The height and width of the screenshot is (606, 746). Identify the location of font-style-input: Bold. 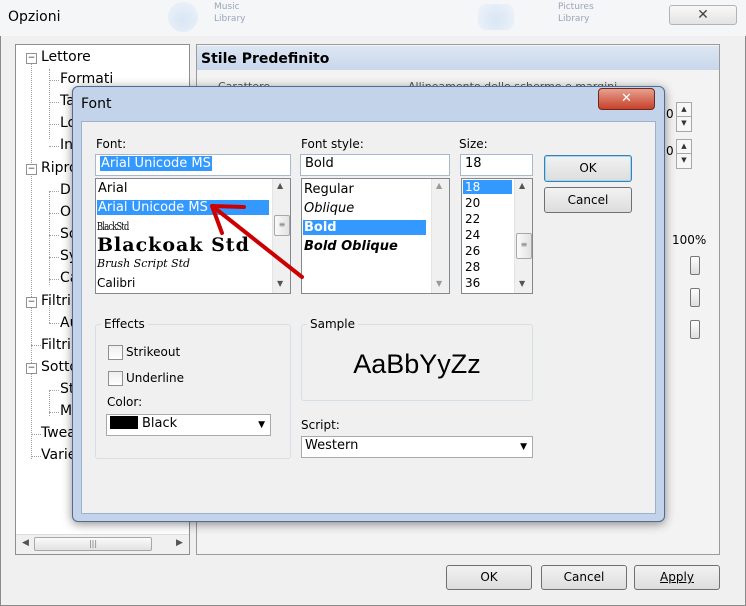
(375, 165).